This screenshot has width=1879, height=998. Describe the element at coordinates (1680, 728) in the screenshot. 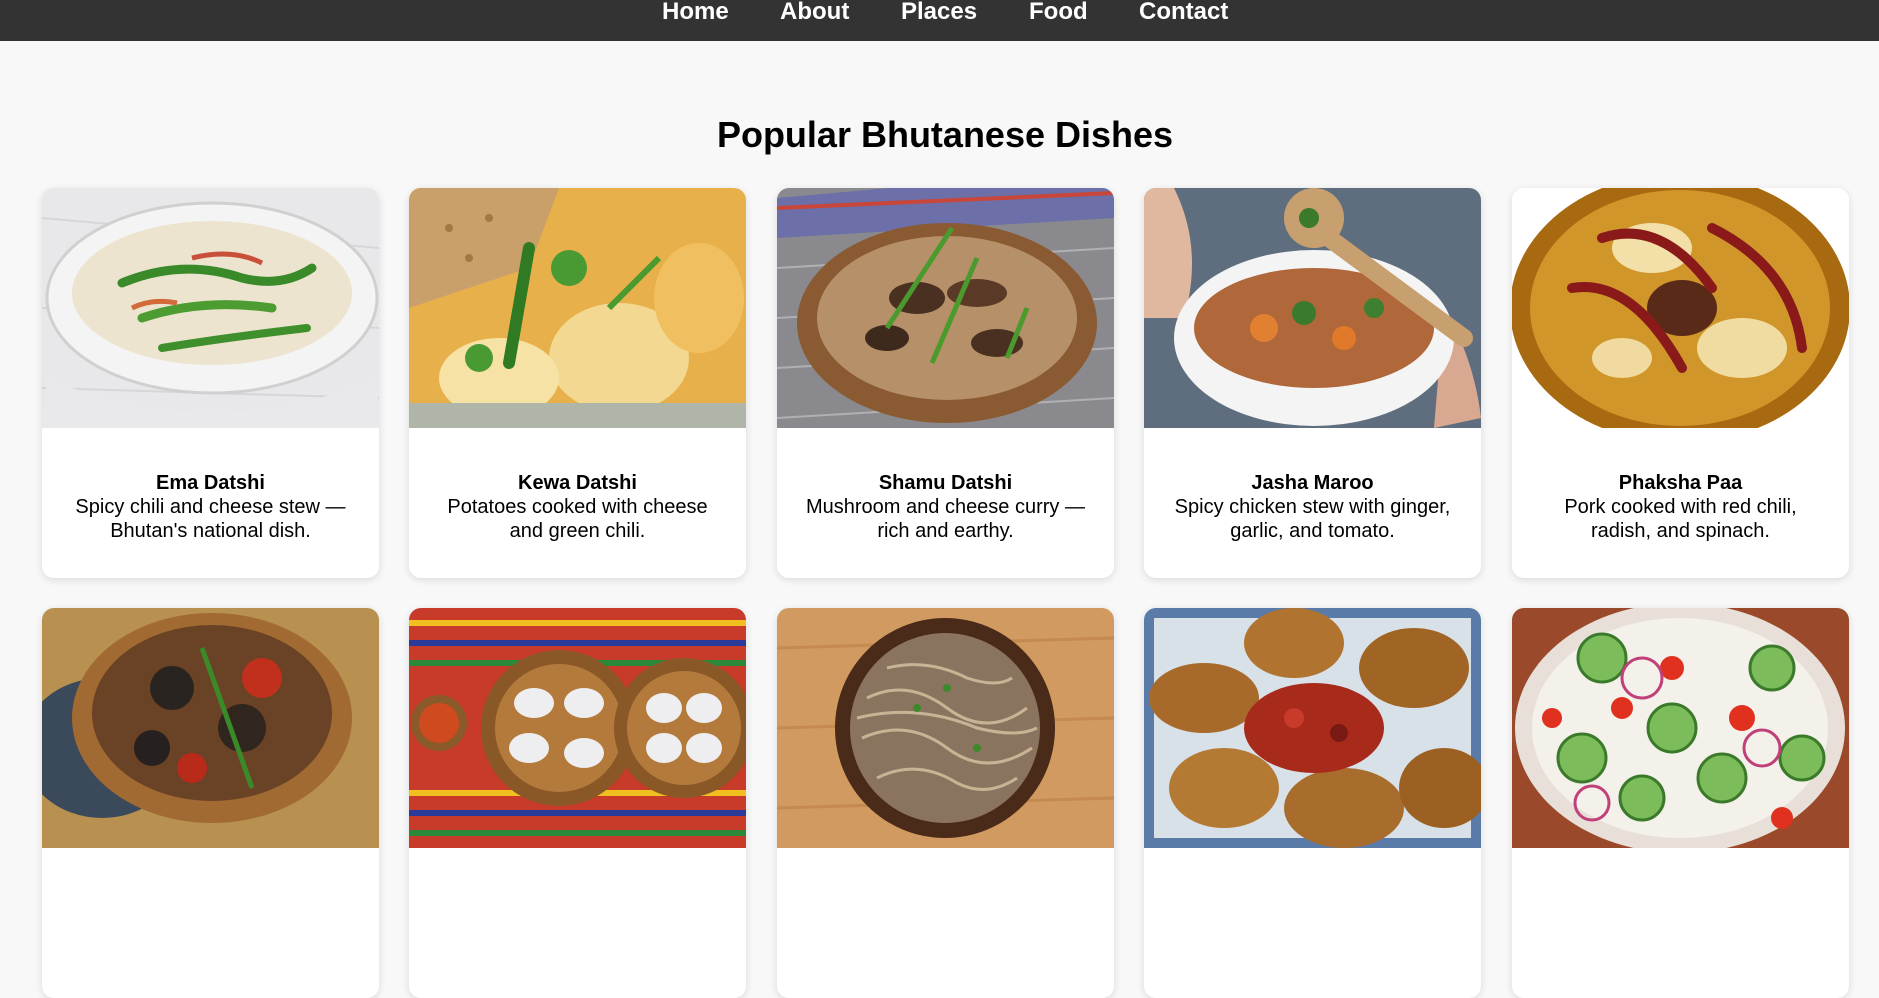

I see `salad-photo` at that location.